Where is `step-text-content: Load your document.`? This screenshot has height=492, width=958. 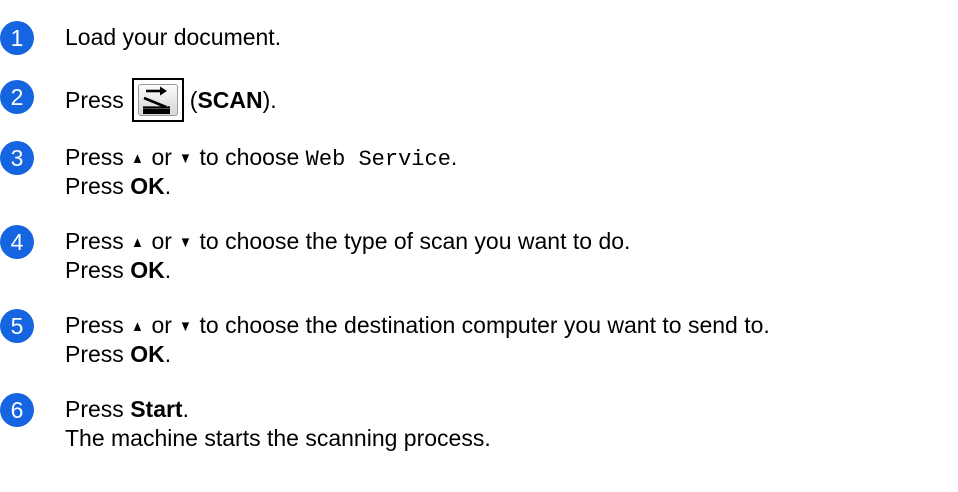 step-text-content: Load your document. is located at coordinates (173, 37).